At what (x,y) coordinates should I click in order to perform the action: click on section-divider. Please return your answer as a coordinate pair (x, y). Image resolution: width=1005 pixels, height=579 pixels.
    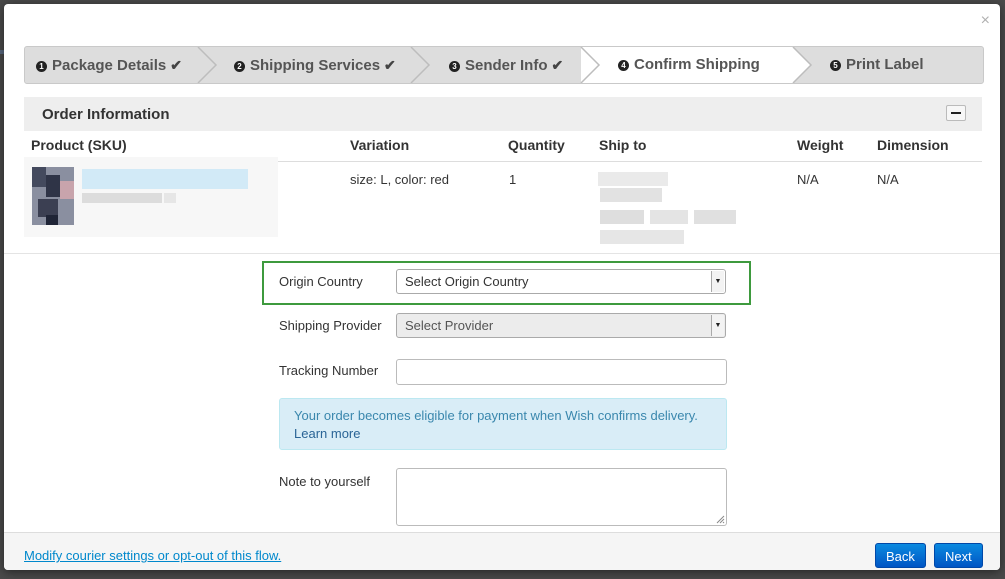
    Looking at the image, I should click on (502, 253).